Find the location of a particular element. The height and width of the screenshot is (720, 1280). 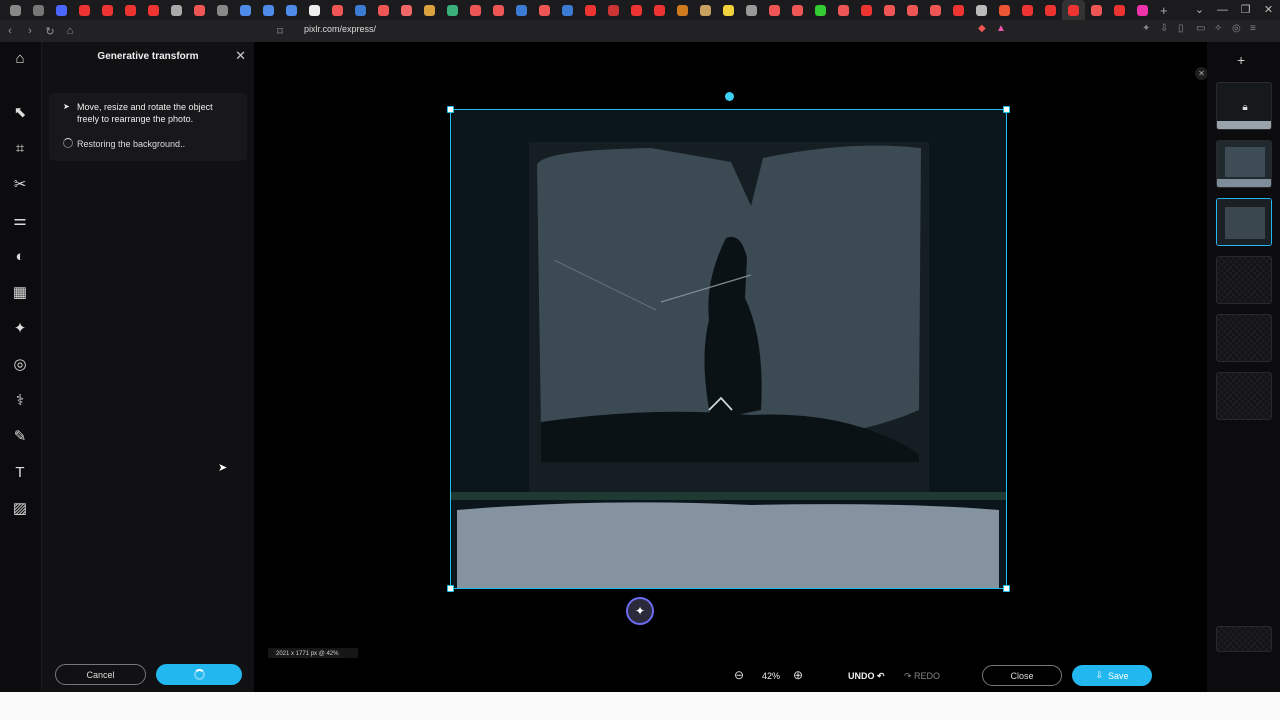

leo-icon: ✧ is located at coordinates (1219, 30).